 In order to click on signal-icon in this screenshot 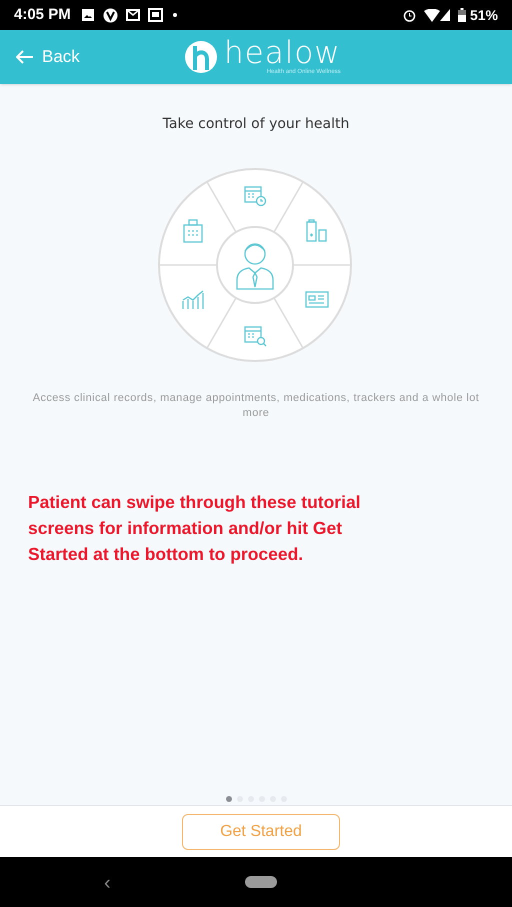, I will do `click(445, 15)`.